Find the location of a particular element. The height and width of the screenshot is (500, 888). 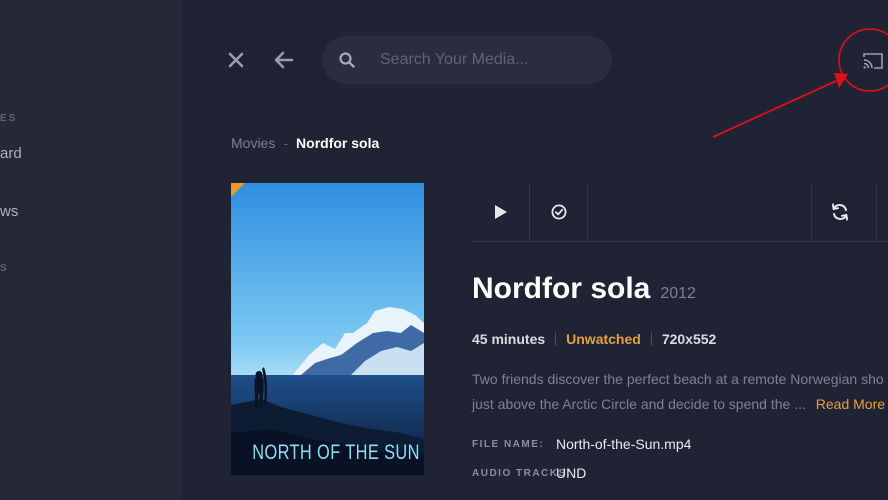

sidebar-section-label: S is located at coordinates (4, 268).